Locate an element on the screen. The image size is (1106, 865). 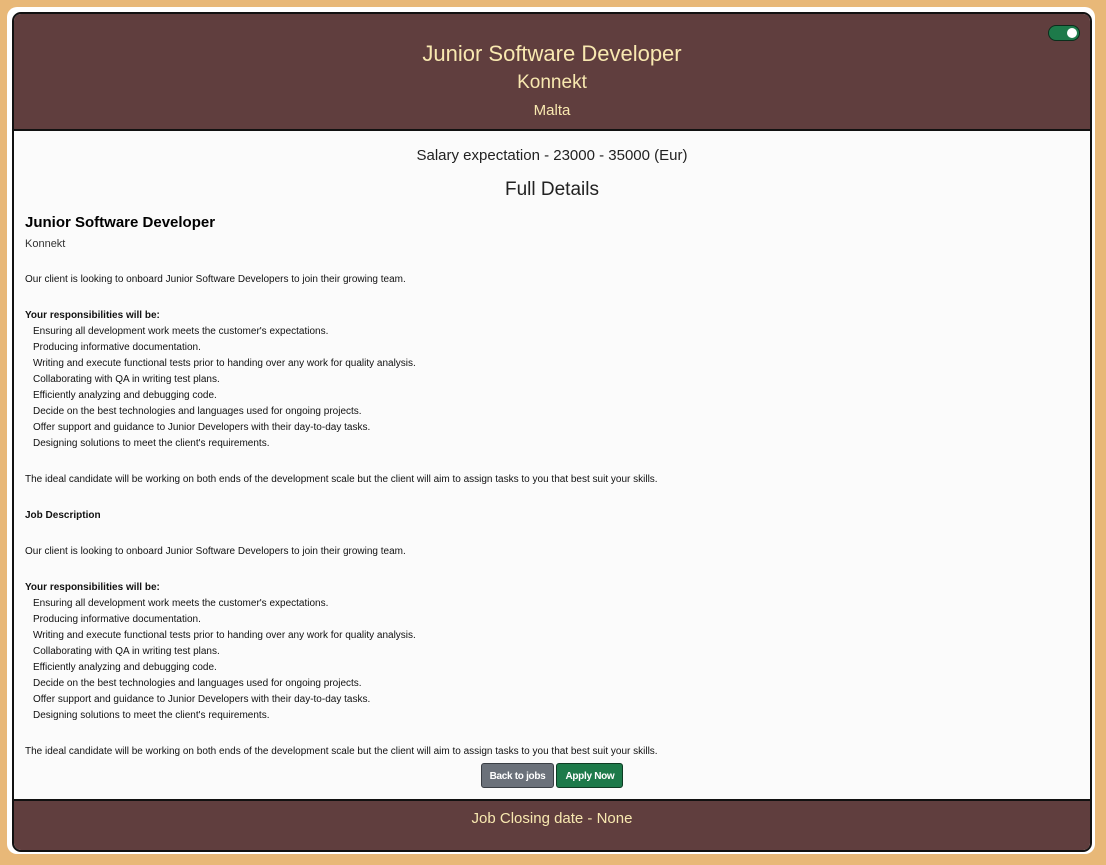
responsibilities-heading-2: Your responsibilities will be: is located at coordinates (92, 587).